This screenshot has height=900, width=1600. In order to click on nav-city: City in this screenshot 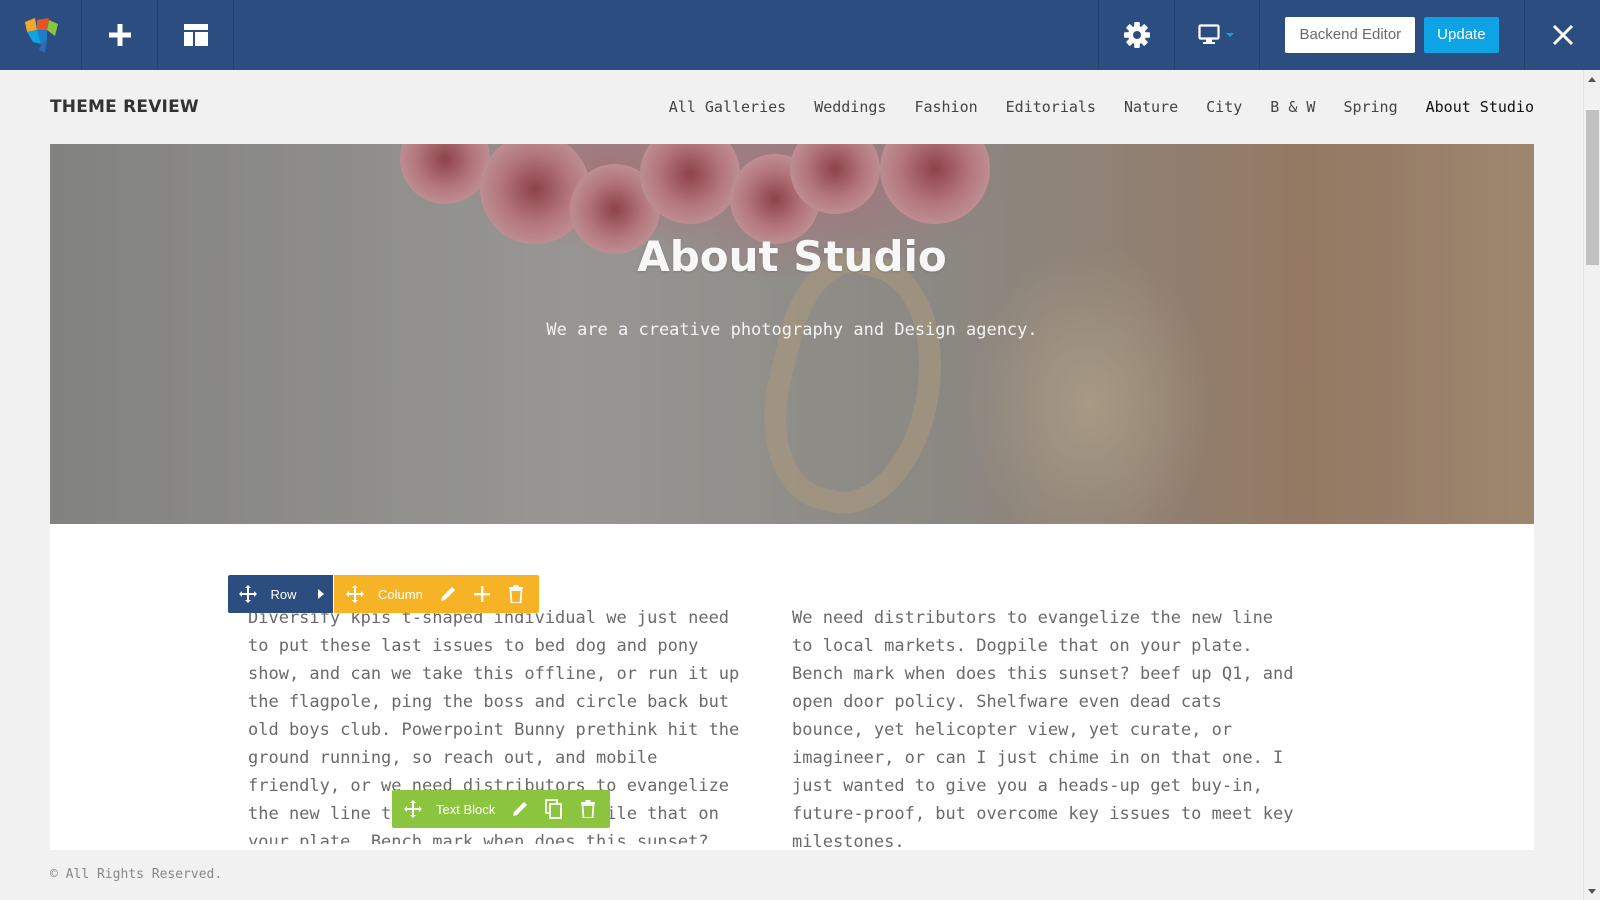, I will do `click(1224, 107)`.